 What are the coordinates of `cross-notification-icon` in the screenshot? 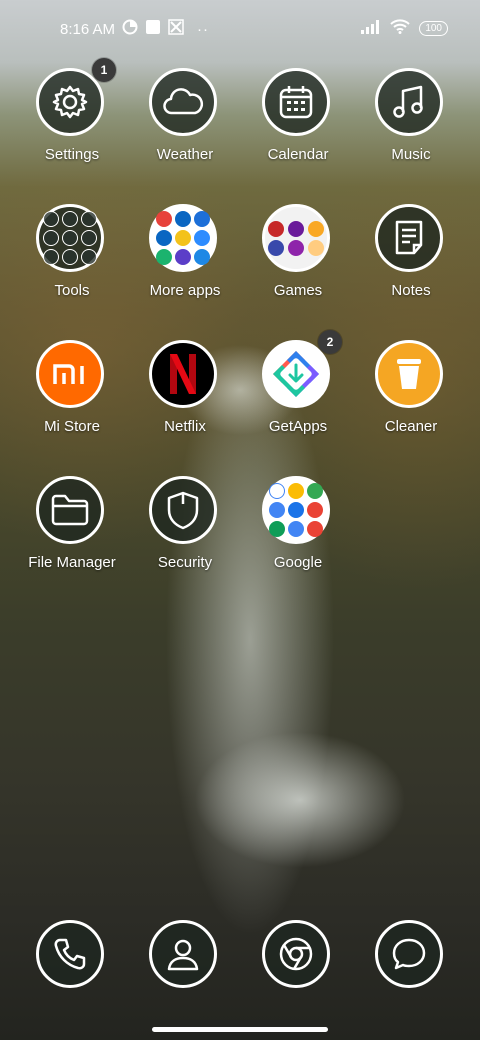 It's located at (176, 29).